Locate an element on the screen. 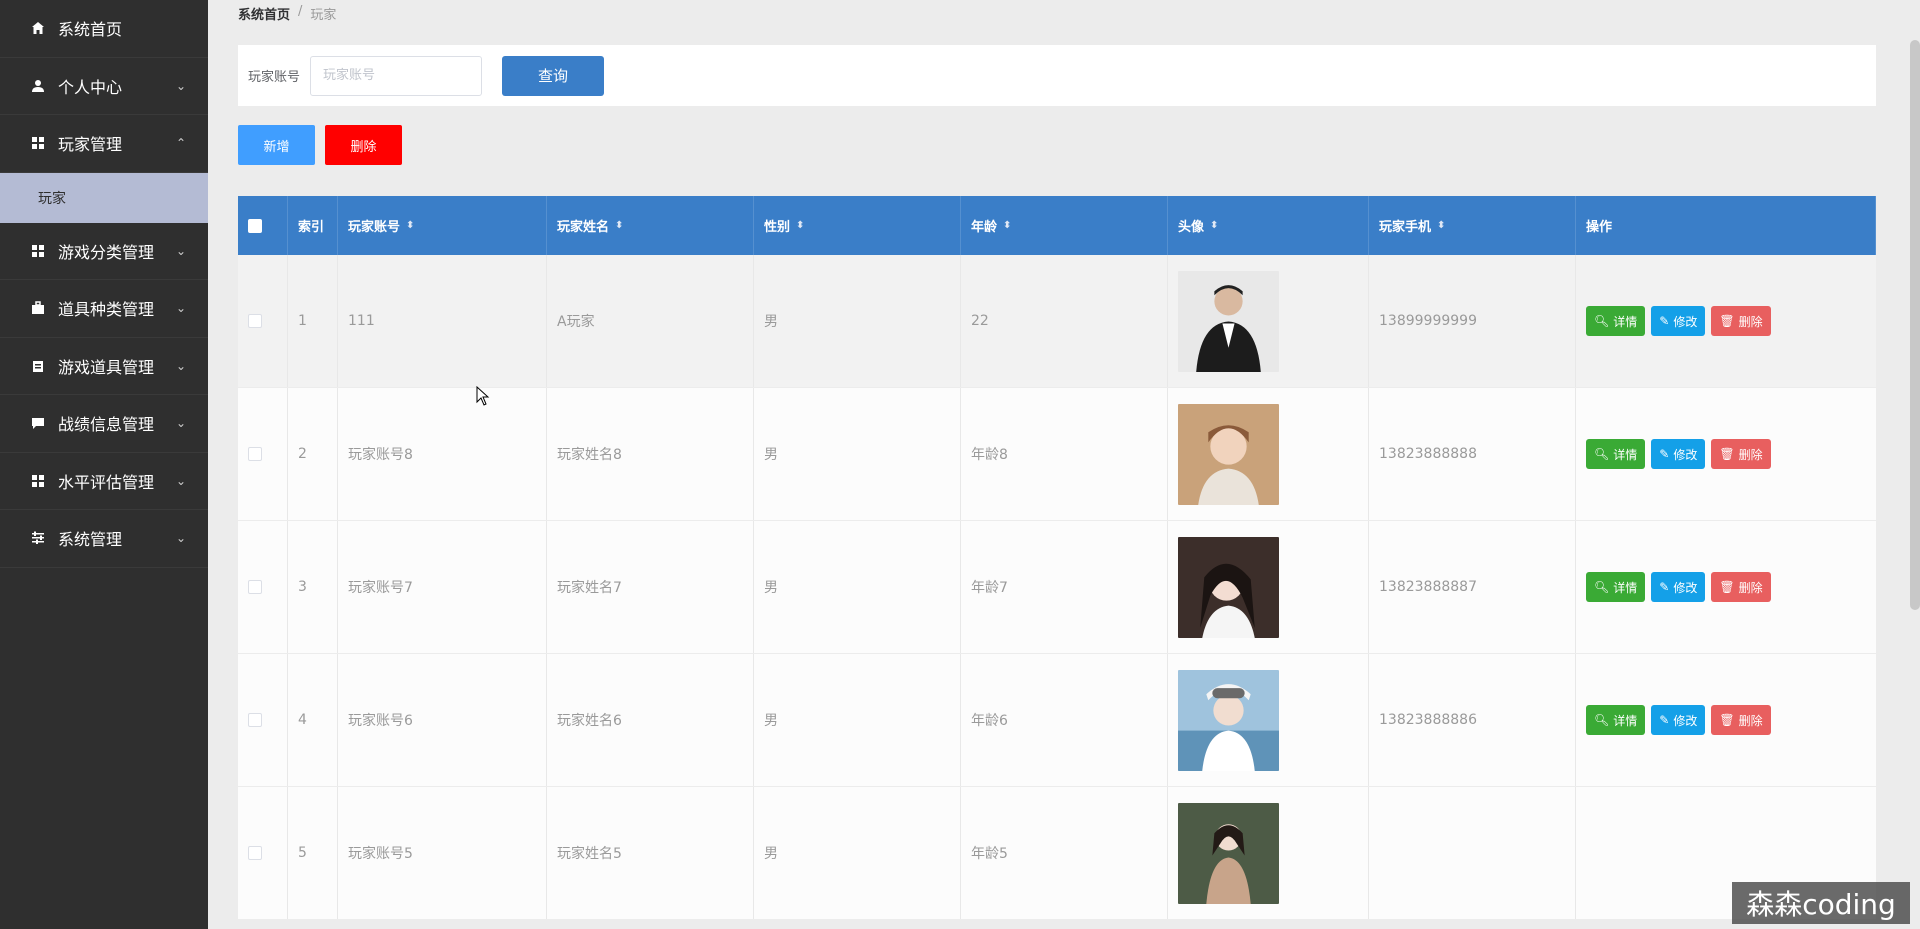 This screenshot has width=1920, height=929. query-button: 查询 is located at coordinates (553, 75).